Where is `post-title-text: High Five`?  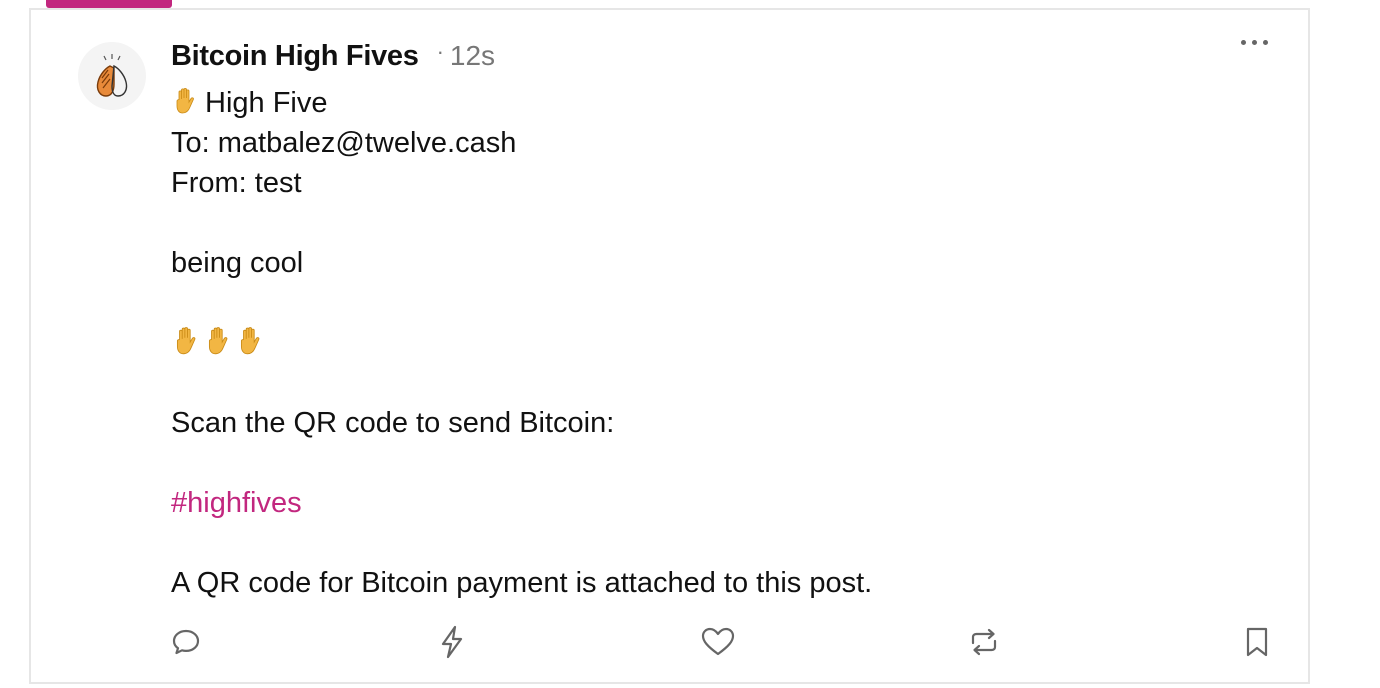
post-title-text: High Five is located at coordinates (266, 103).